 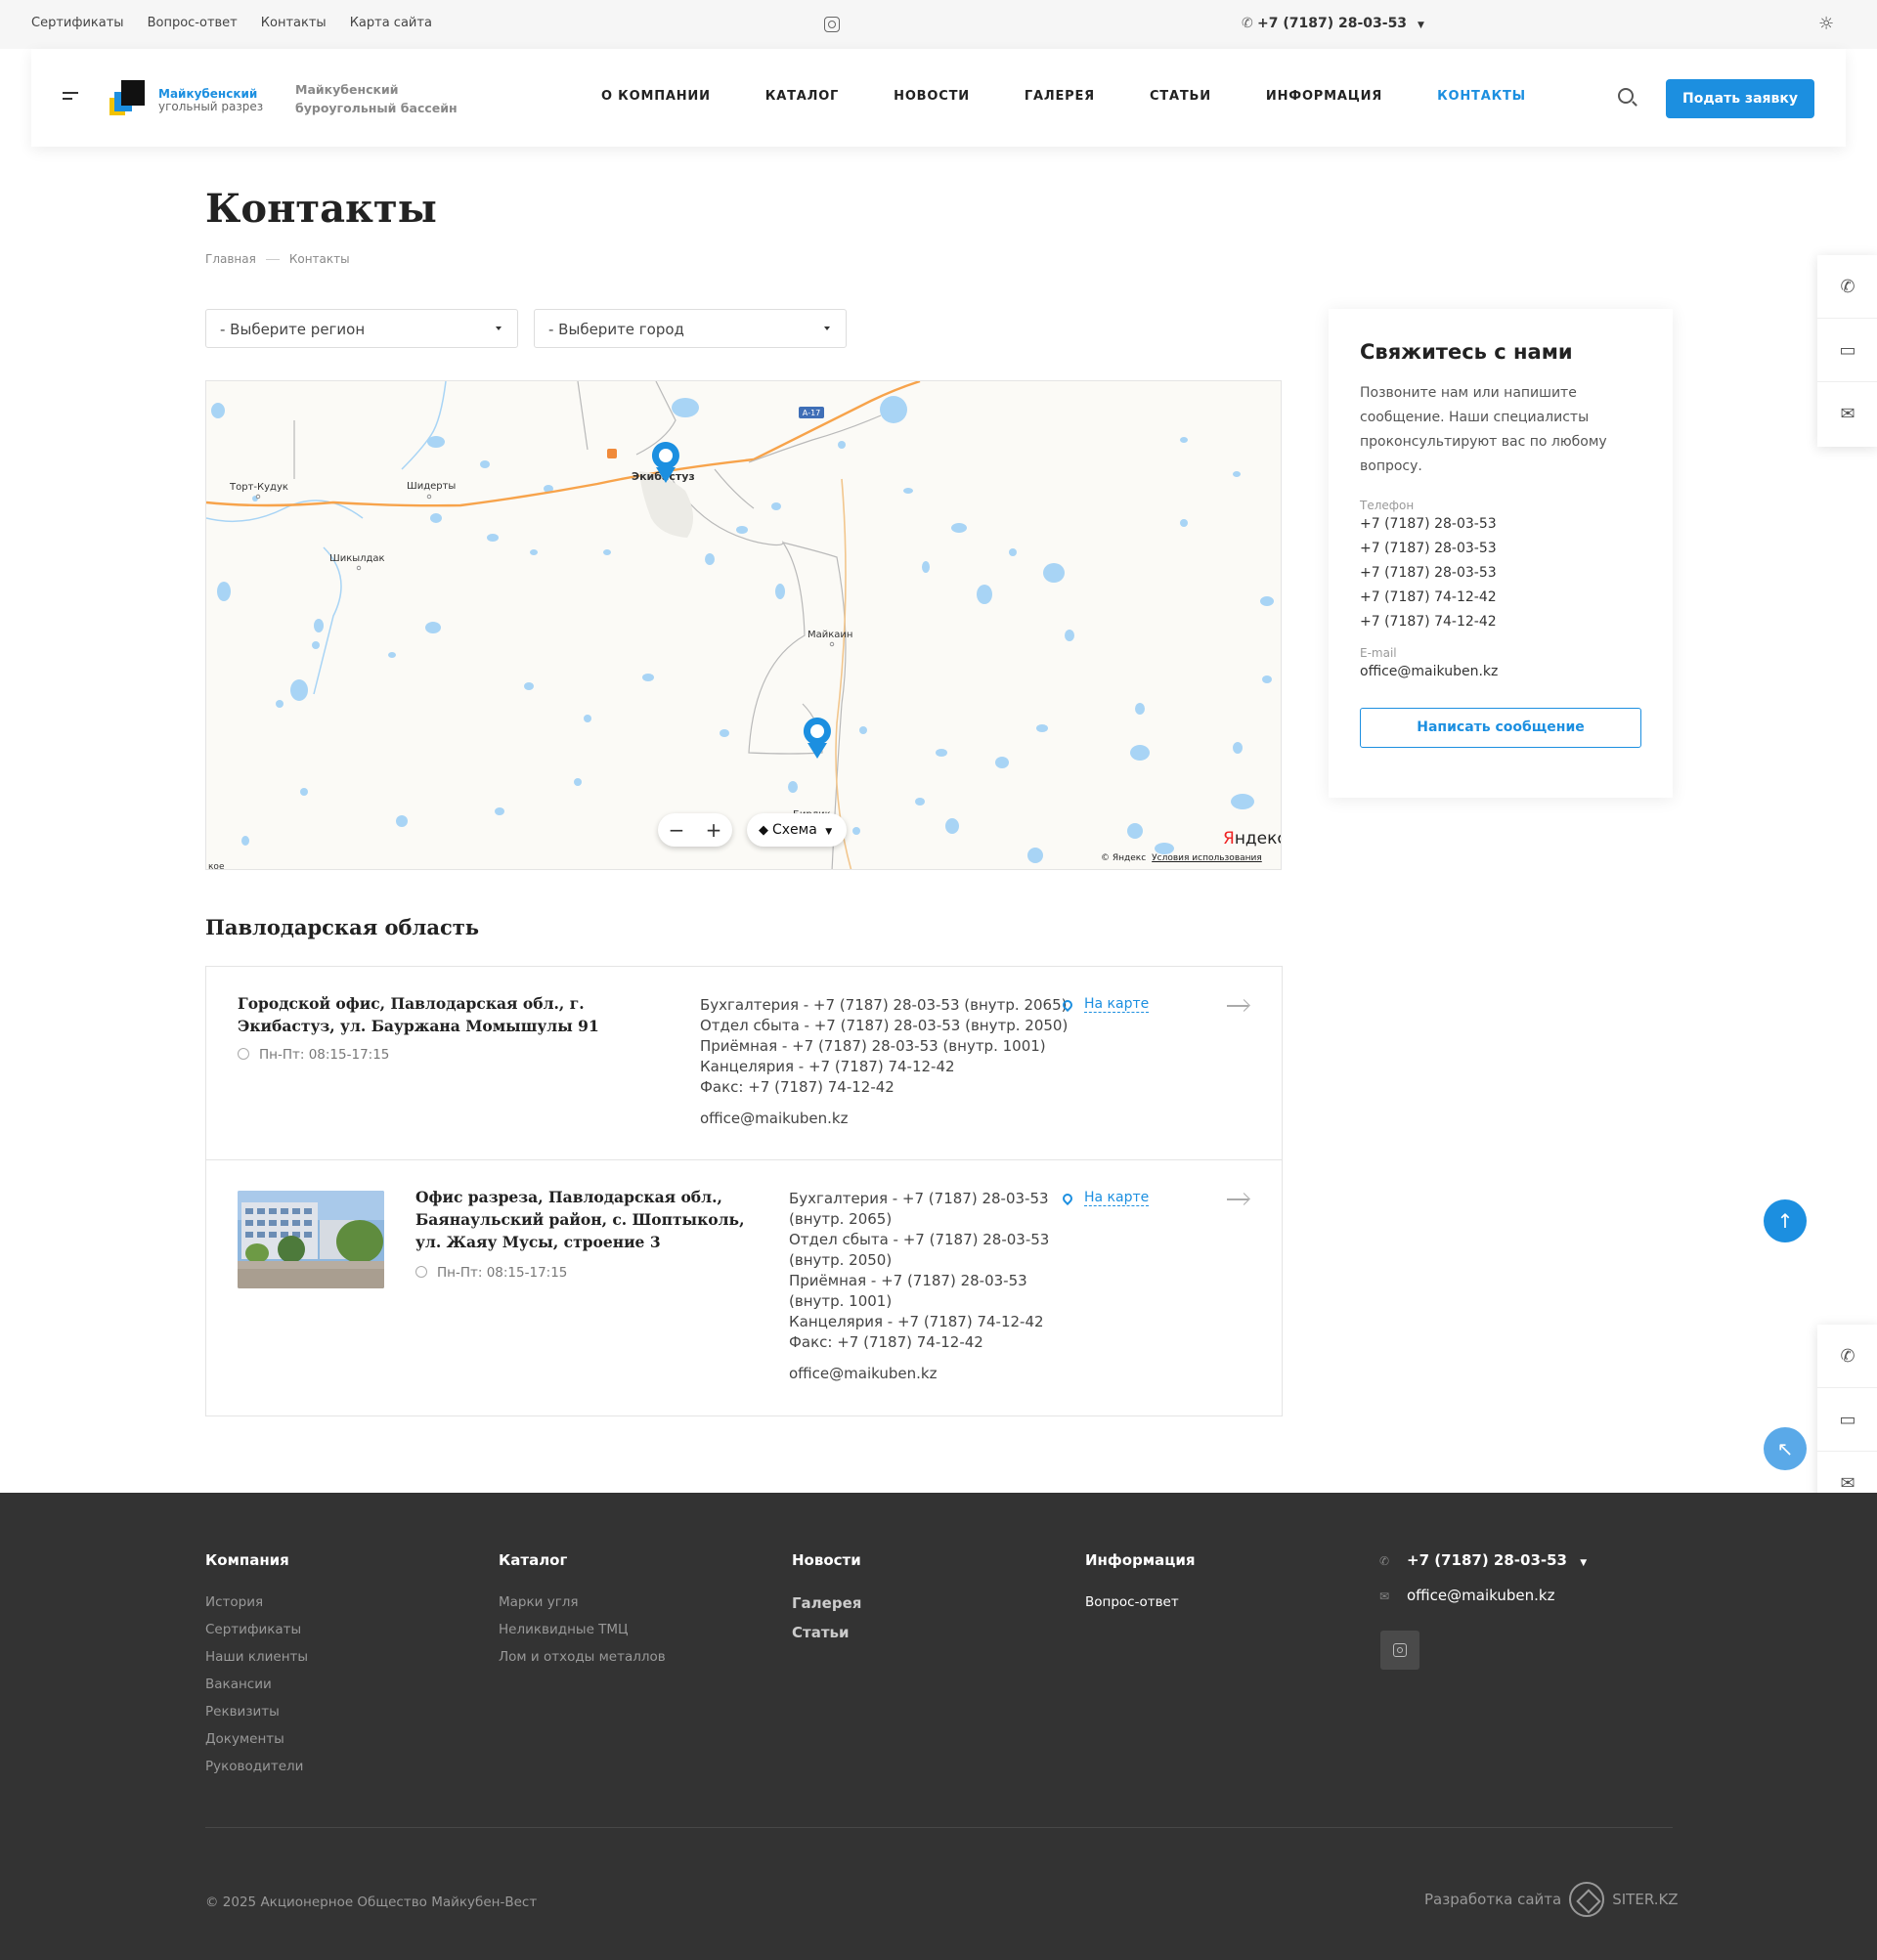 I want to click on footer-link: Вакансии, so click(x=256, y=1684).